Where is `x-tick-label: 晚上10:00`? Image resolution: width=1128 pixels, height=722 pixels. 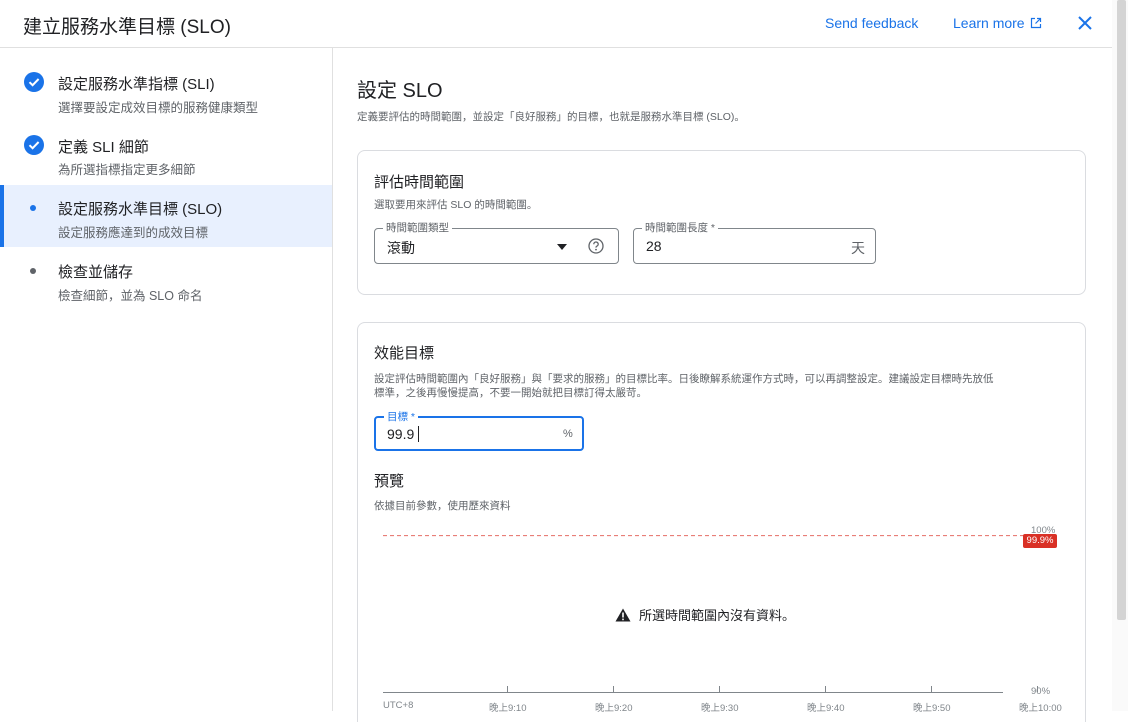
x-tick-label: 晚上10:00 is located at coordinates (1040, 708).